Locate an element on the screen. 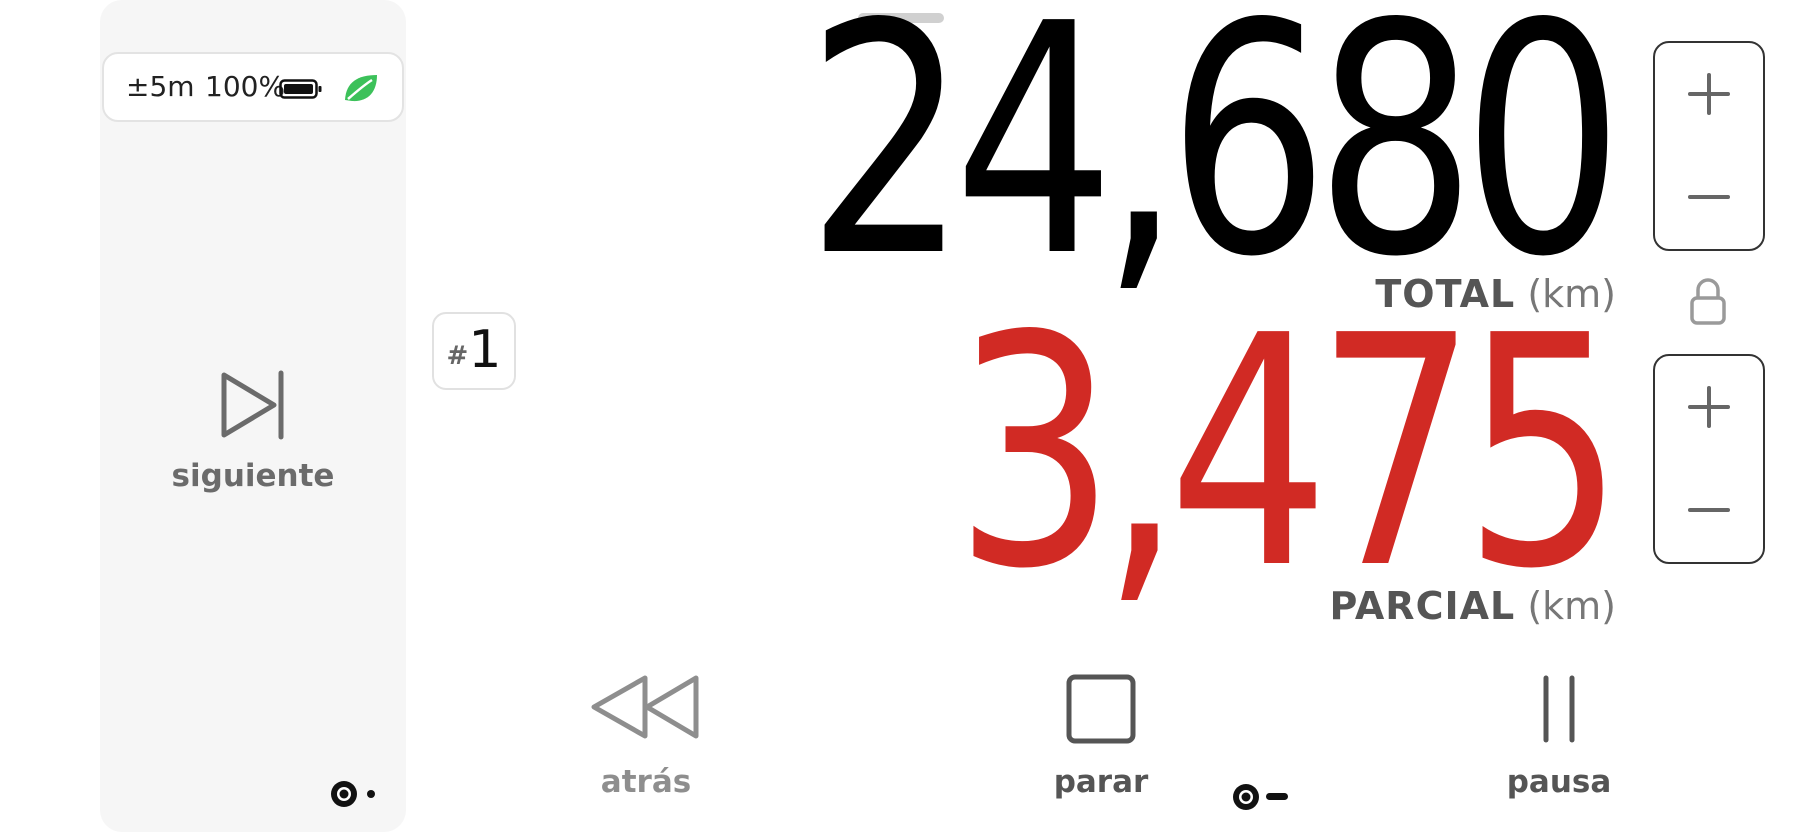 The height and width of the screenshot is (832, 1800). battery-level: 100% is located at coordinates (245, 86).